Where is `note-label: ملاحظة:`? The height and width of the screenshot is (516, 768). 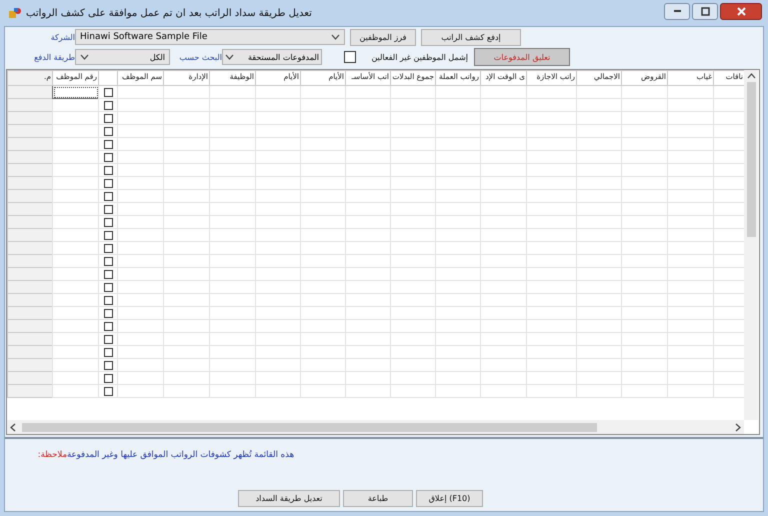
note-label: ملاحظة: is located at coordinates (51, 455).